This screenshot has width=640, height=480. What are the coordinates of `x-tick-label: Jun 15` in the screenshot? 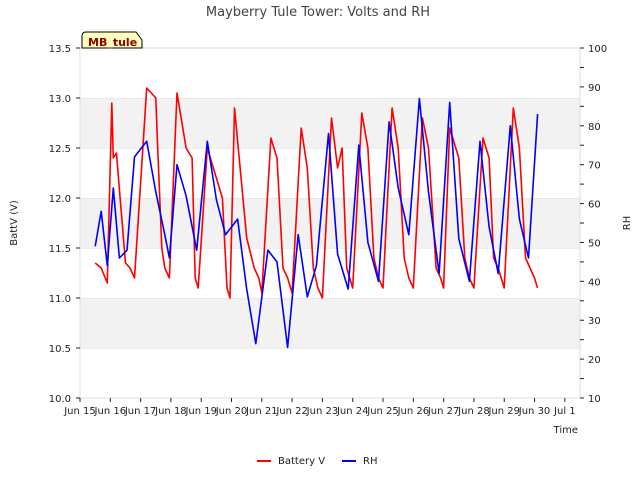 It's located at (79, 411).